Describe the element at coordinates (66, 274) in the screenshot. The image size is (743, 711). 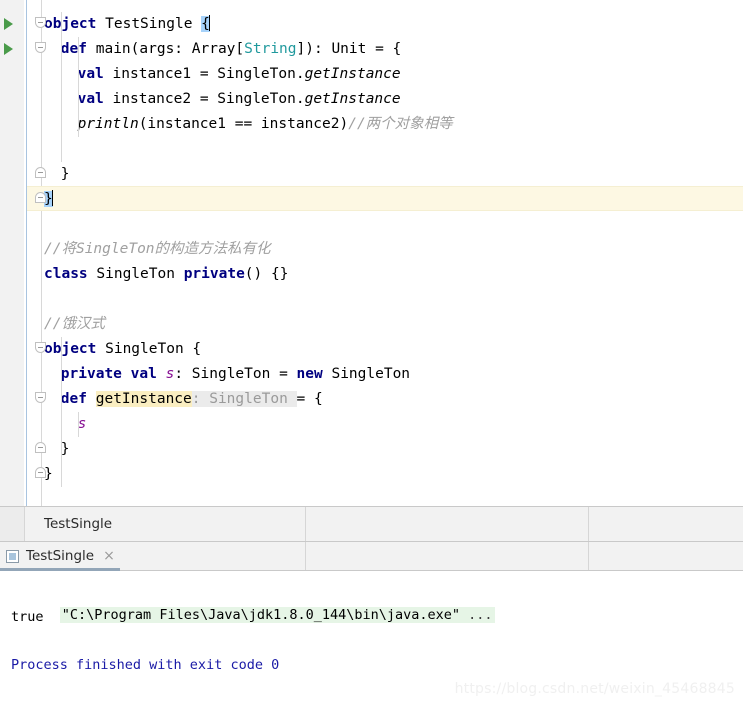
I see `code-token: class` at that location.